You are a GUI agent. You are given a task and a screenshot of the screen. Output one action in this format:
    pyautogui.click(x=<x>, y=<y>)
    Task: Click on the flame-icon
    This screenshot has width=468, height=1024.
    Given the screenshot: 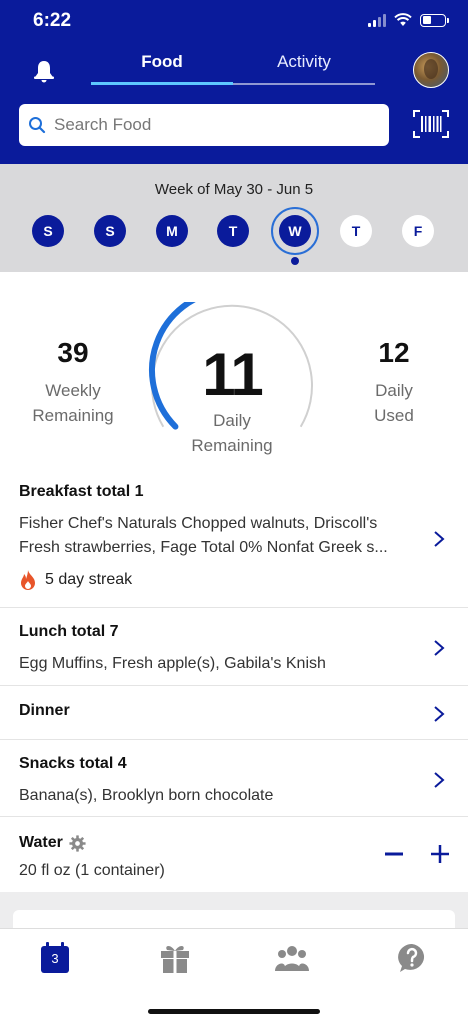 What is the action you would take?
    pyautogui.click(x=28, y=580)
    